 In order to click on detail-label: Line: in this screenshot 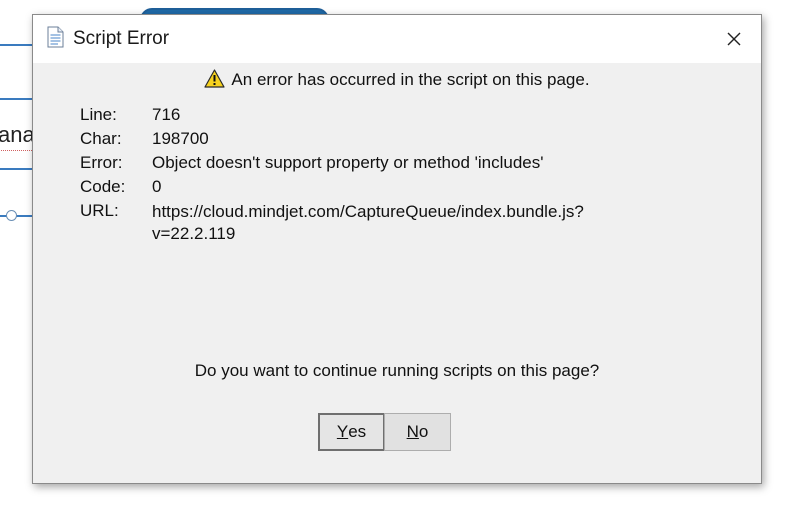, I will do `click(98, 114)`.